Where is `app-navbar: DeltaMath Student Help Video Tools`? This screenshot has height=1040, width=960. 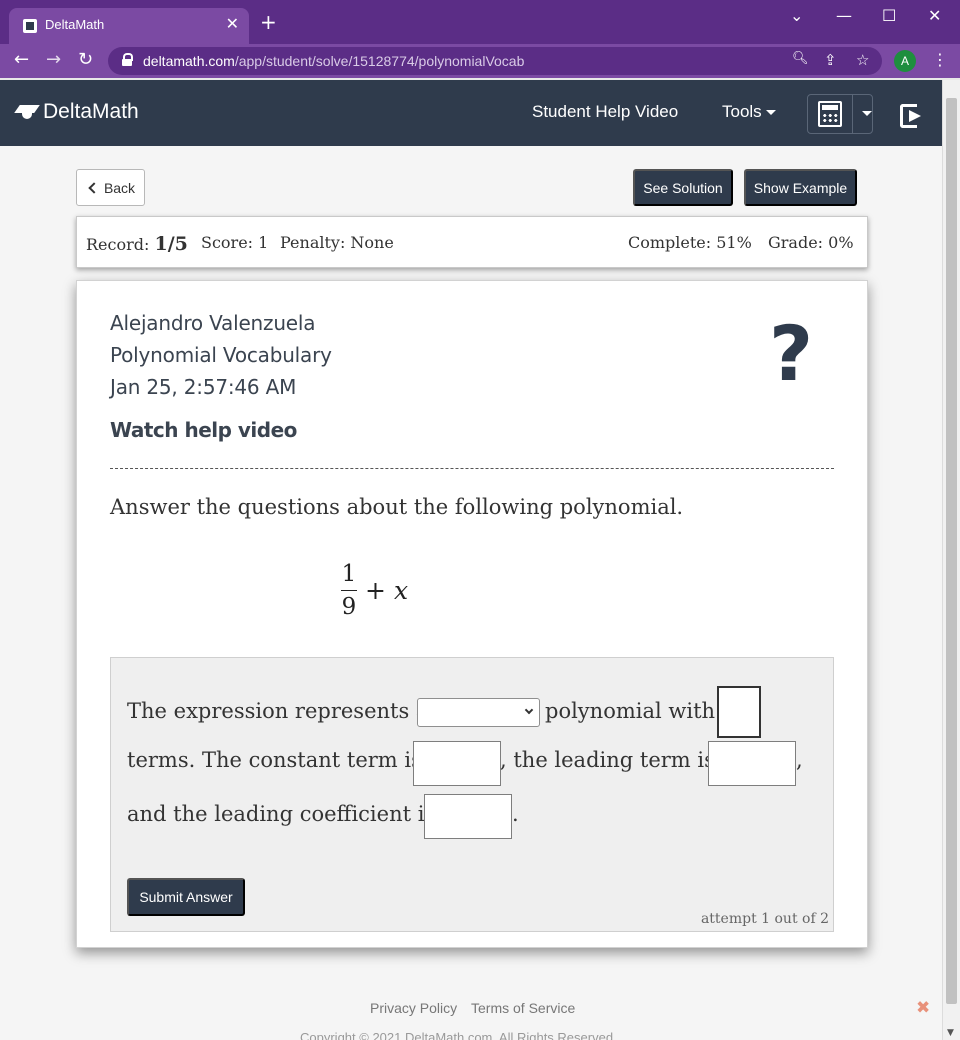 app-navbar: DeltaMath Student Help Video Tools is located at coordinates (471, 113).